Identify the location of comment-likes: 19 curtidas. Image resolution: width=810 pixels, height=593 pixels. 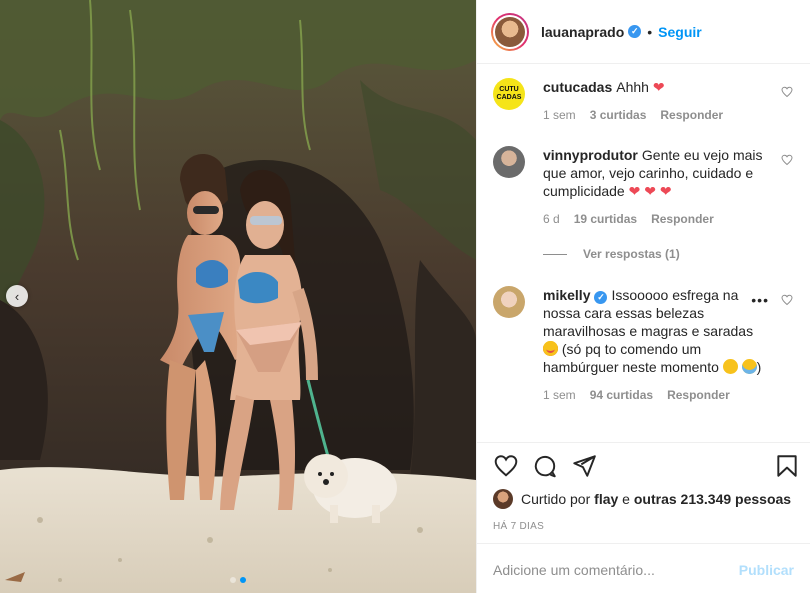
(605, 219).